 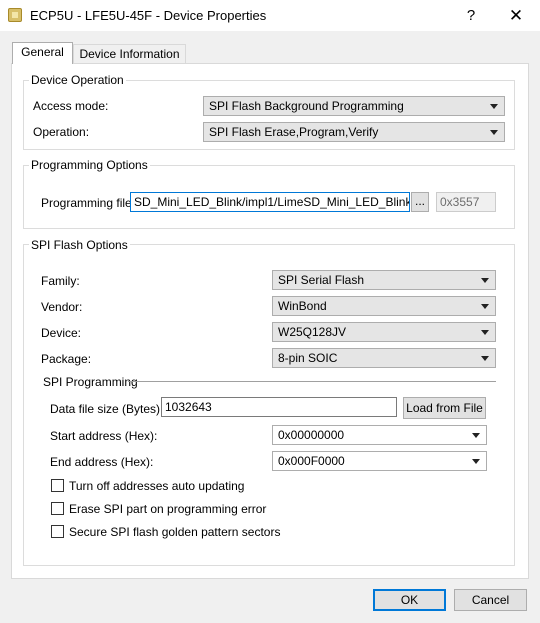 What do you see at coordinates (379, 435) in the screenshot?
I see `start-address-select: 0x00000000` at bounding box center [379, 435].